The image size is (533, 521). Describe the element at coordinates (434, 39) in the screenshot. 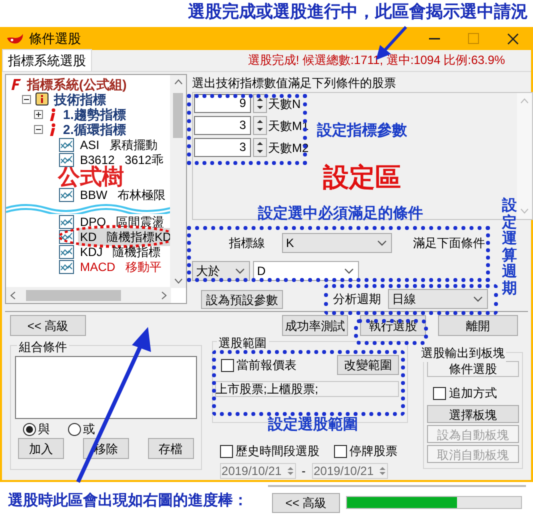

I see `minimize-icon` at that location.